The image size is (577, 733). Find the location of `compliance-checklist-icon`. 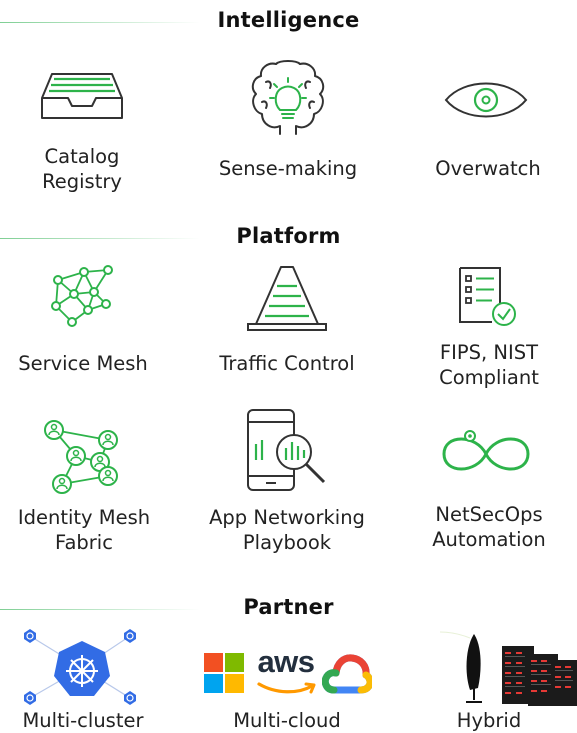

compliance-checklist-icon is located at coordinates (487, 296).